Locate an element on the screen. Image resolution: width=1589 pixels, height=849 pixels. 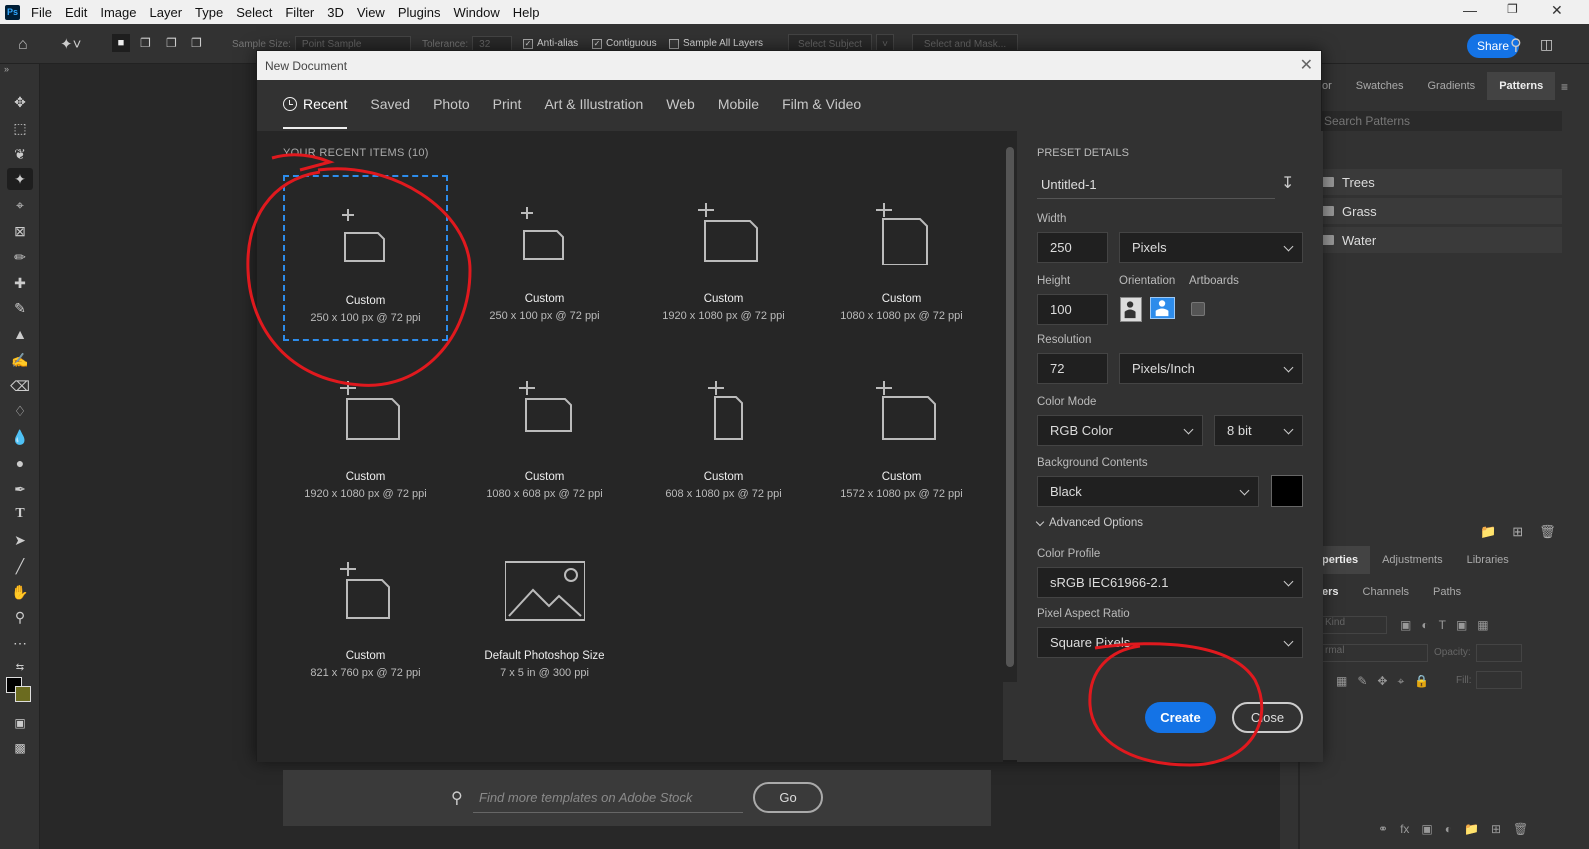
blend-mode-select: rmal is located at coordinates (1375, 653).